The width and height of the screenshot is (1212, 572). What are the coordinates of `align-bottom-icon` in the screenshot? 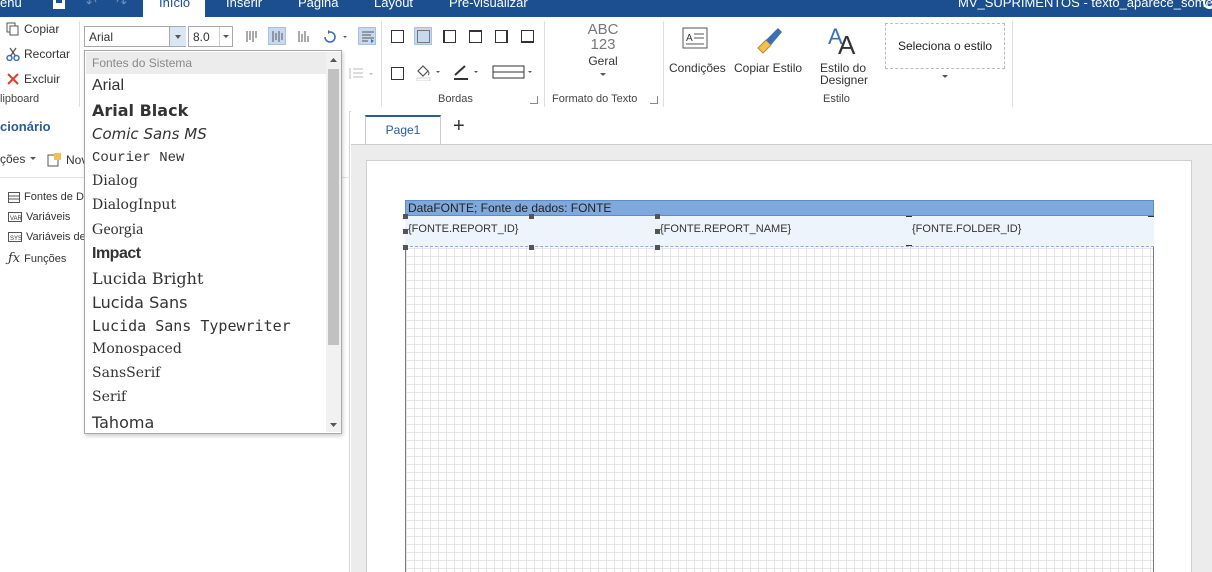 It's located at (303, 36).